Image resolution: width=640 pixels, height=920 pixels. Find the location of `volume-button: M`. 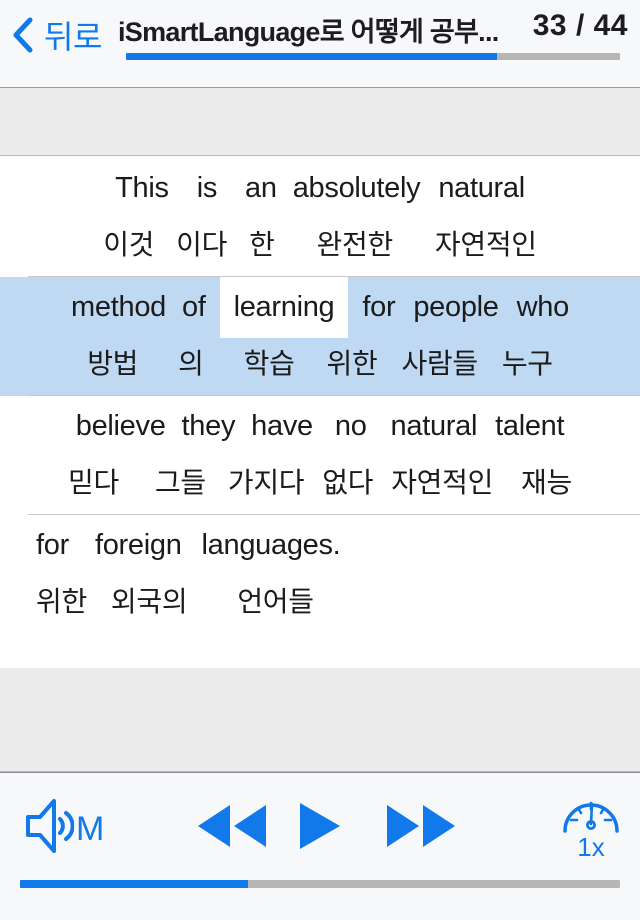

volume-button: M is located at coordinates (61, 828).